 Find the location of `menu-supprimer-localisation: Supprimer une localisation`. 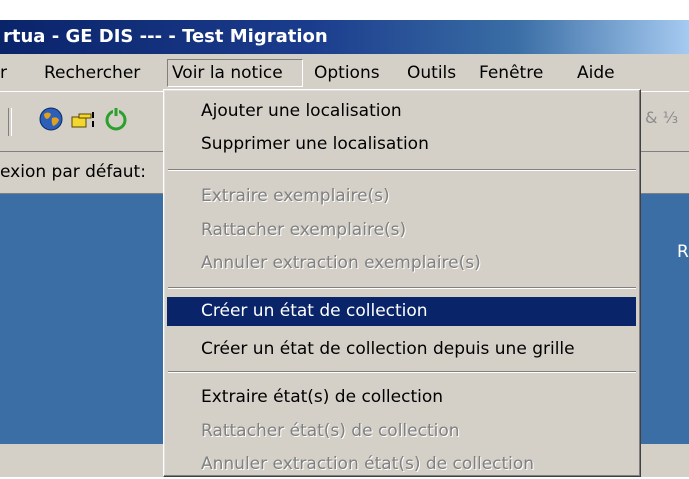

menu-supprimer-localisation: Supprimer une localisation is located at coordinates (401, 144).